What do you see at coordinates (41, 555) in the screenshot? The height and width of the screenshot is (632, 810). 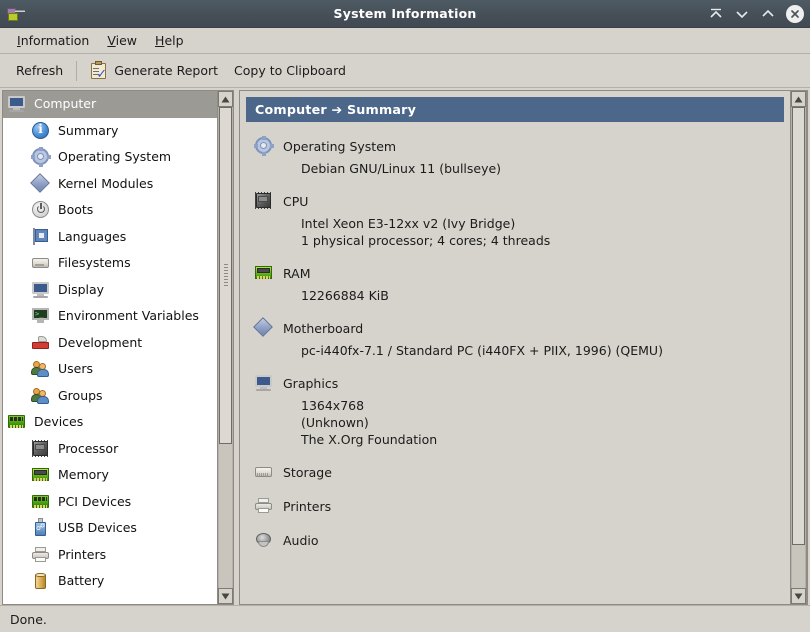 I see `printer-icon` at bounding box center [41, 555].